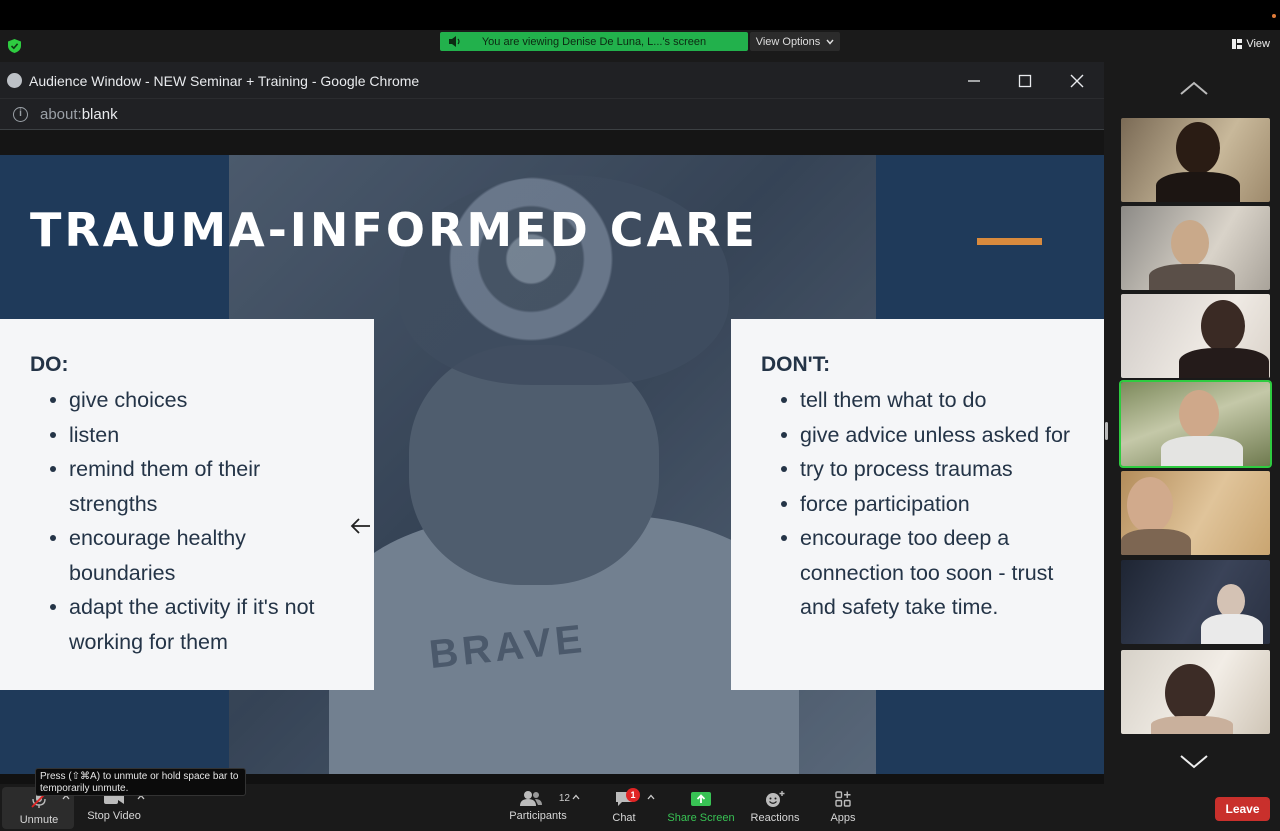 This screenshot has height=831, width=1280. What do you see at coordinates (14, 80) in the screenshot?
I see `globe-icon` at bounding box center [14, 80].